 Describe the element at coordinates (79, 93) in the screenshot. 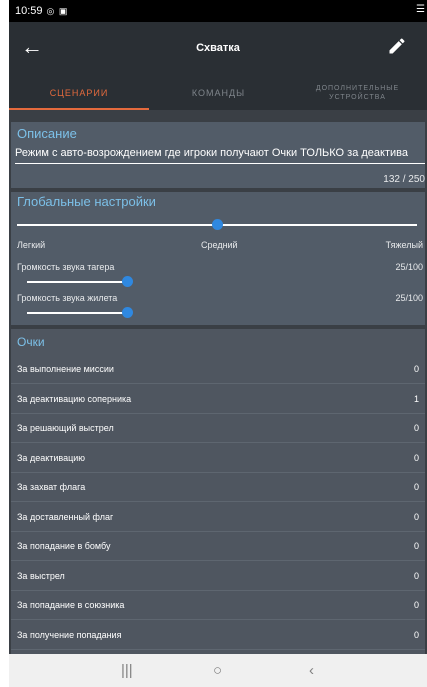

I see `tab-scenarios: СЦЕНАРИИ` at that location.